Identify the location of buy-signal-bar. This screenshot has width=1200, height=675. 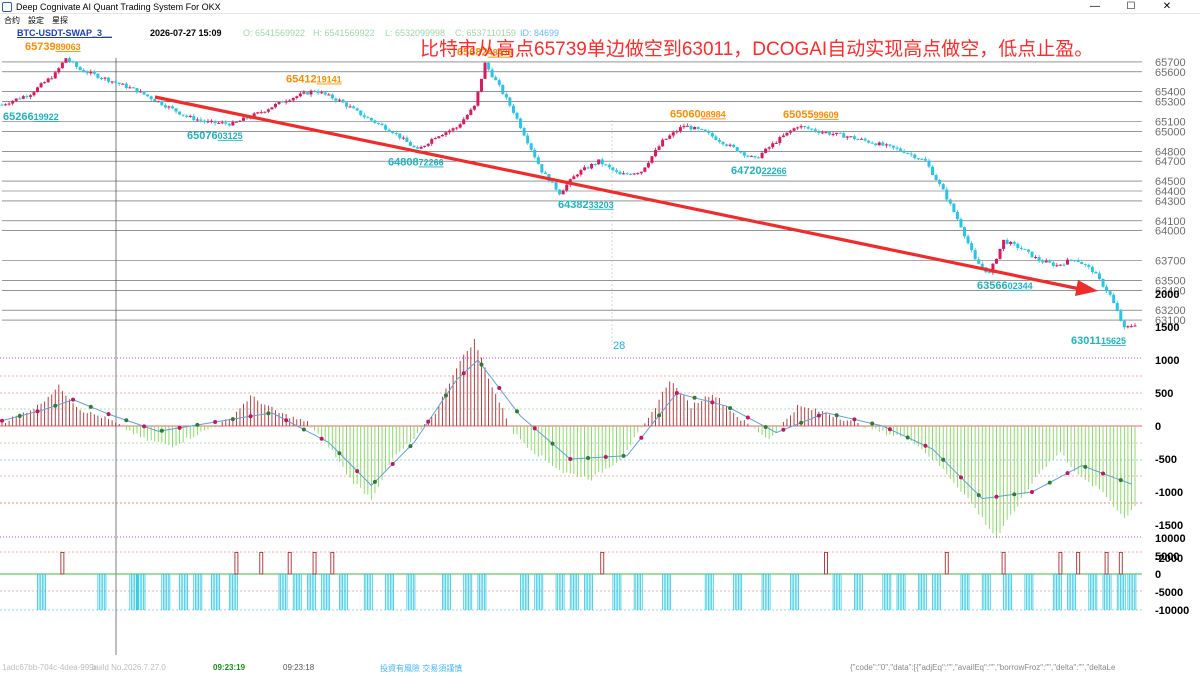
(314, 563).